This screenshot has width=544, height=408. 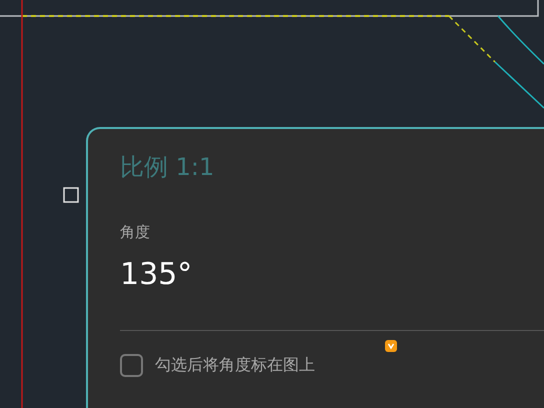 I want to click on checkbox, so click(x=131, y=365).